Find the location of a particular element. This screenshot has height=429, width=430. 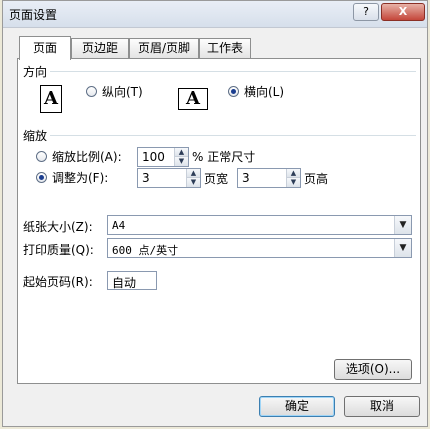

scaling-divider is located at coordinates (233, 135).